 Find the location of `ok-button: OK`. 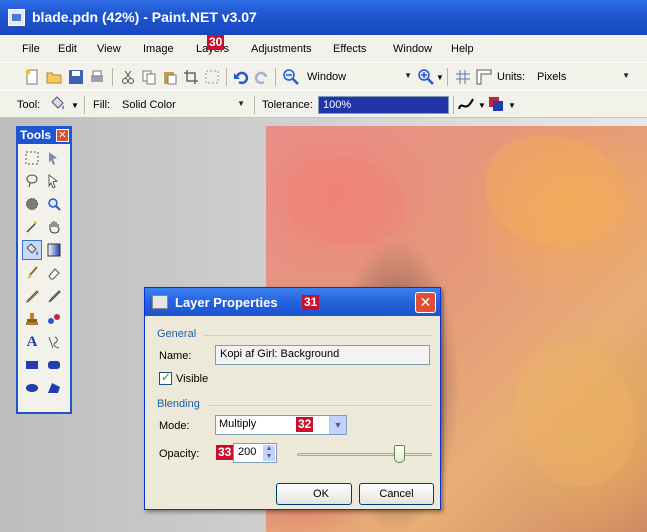

ok-button: OK is located at coordinates (314, 494).